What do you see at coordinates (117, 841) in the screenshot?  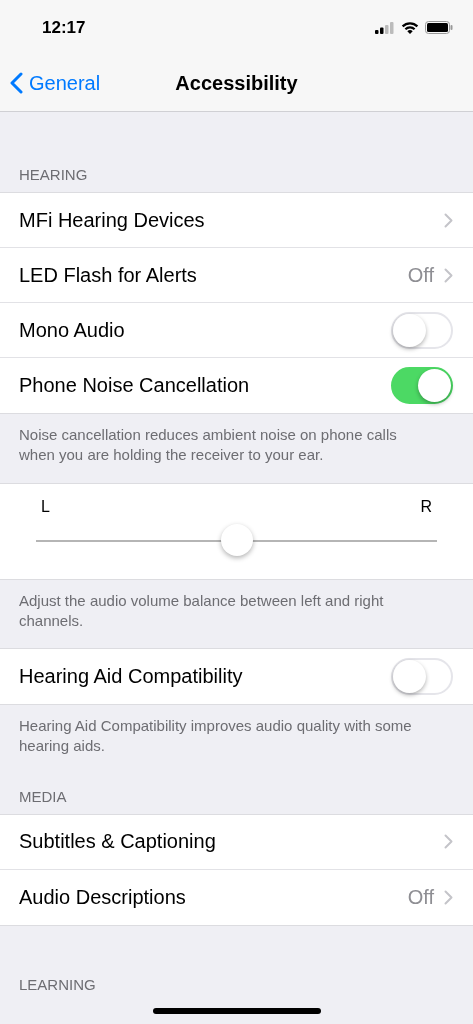 I see `row-label: Subtitles & Captioning` at bounding box center [117, 841].